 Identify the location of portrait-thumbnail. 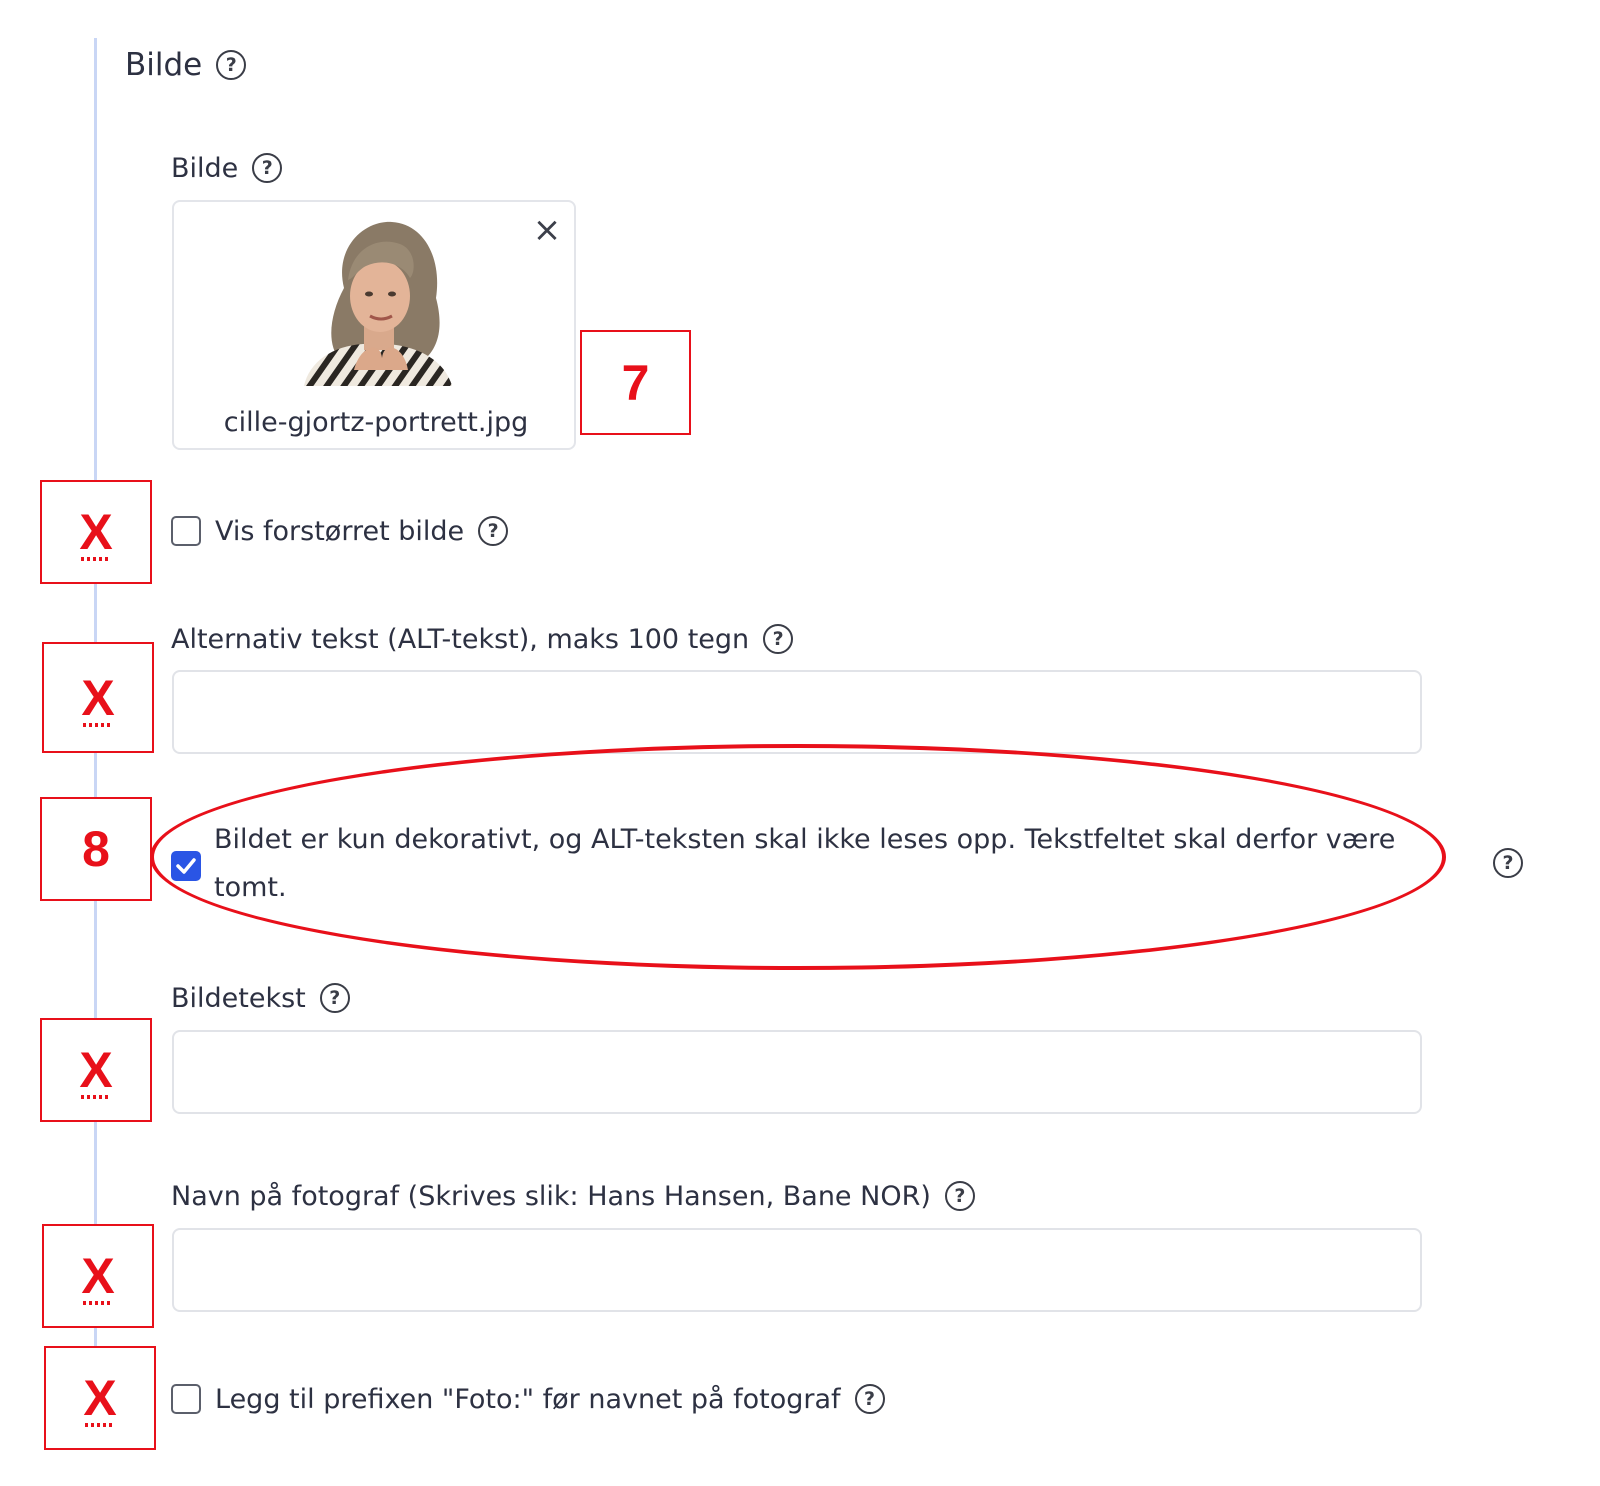
(378, 302).